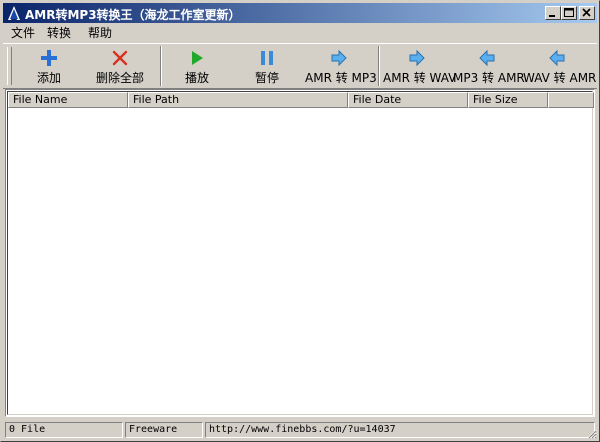  What do you see at coordinates (300, 13) in the screenshot?
I see `title-bar: AMR转MP3转换王（海龙工作室更新）` at bounding box center [300, 13].